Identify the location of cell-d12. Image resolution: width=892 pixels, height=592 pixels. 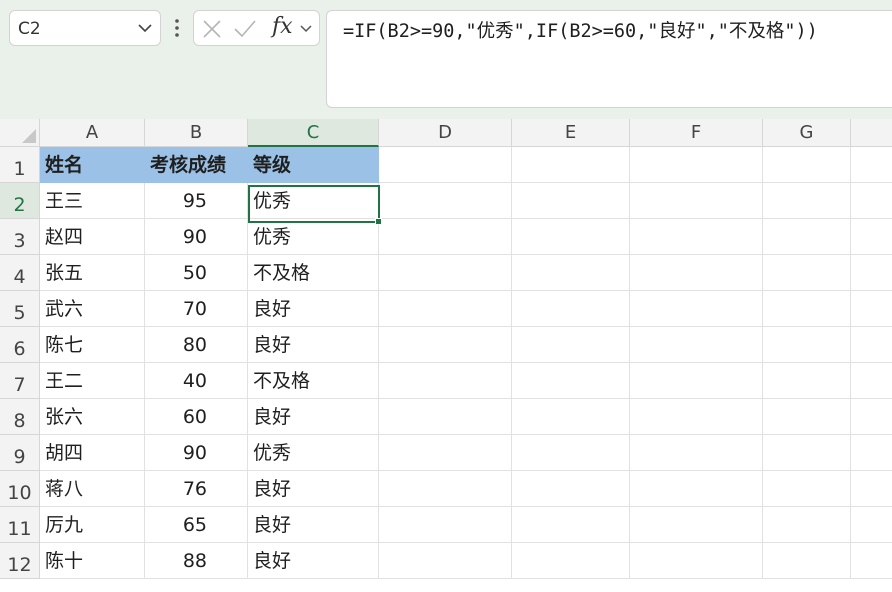
(445, 561).